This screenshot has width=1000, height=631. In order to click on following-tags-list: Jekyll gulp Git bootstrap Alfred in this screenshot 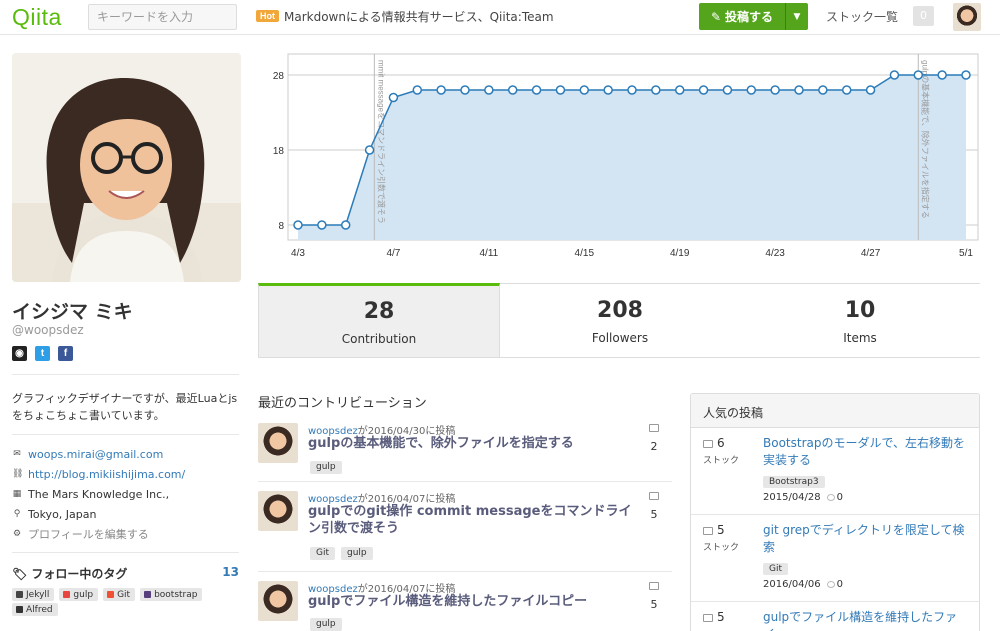, I will do `click(126, 602)`.